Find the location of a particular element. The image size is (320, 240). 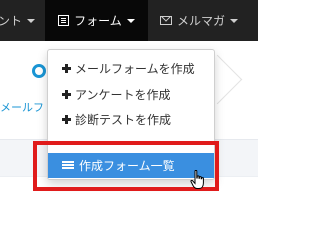

content-bottom is located at coordinates (129, 193).